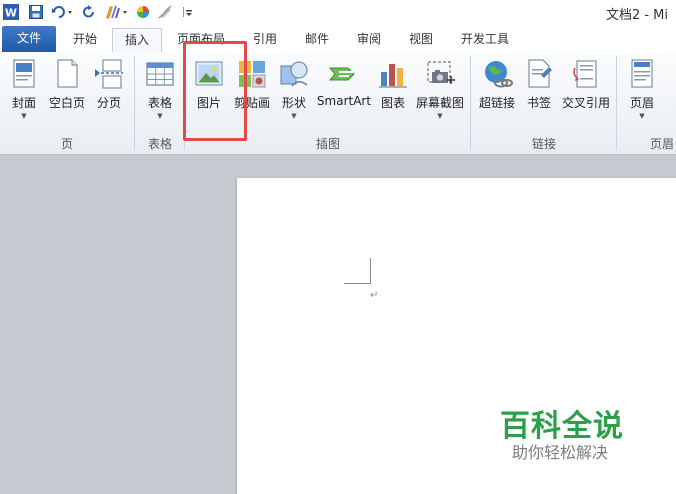 This screenshot has width=676, height=494. I want to click on hyperlink-button: 超链接, so click(497, 93).